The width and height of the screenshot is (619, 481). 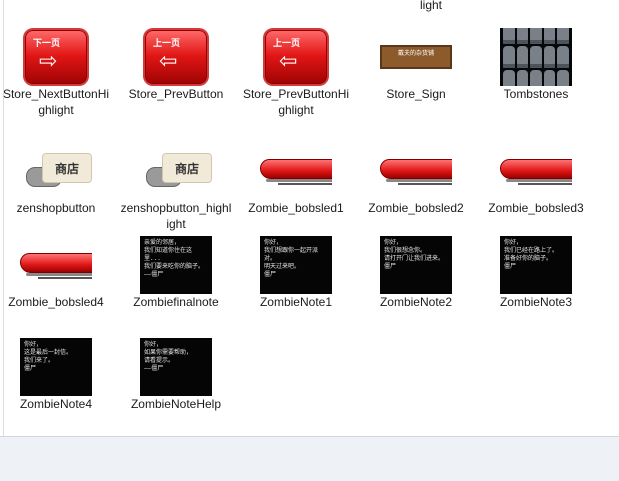 I want to click on file-thumbnail: 戴夫的杂货铺, so click(x=416, y=57).